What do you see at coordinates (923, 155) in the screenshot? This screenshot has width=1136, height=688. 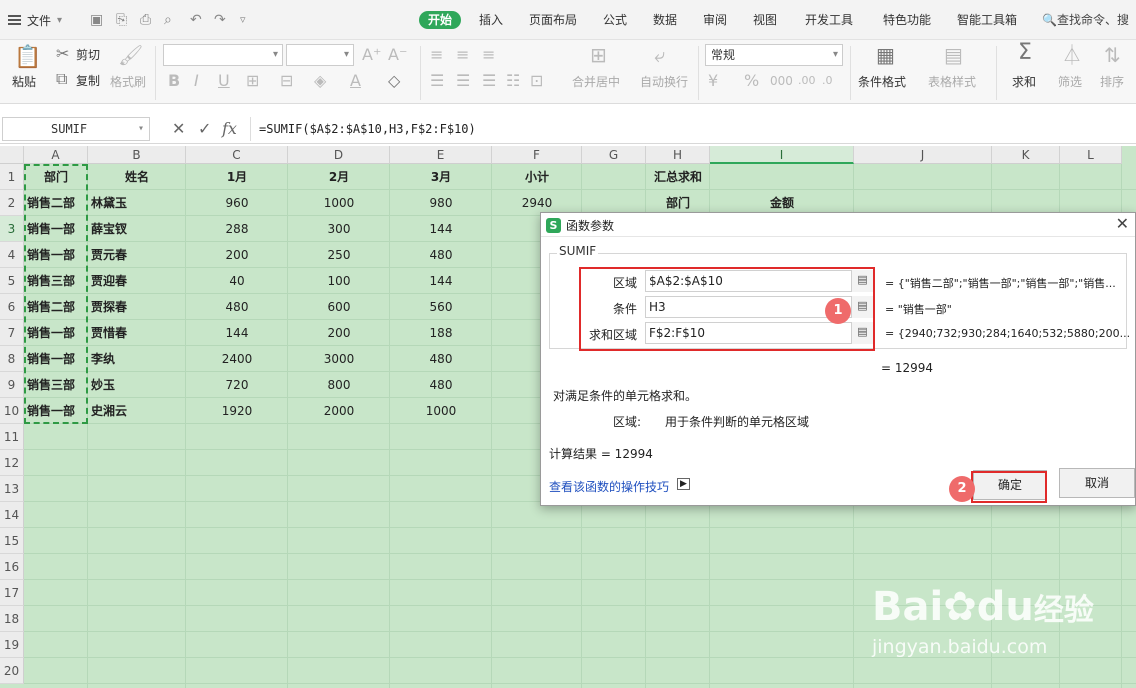 I see `column-header: J` at bounding box center [923, 155].